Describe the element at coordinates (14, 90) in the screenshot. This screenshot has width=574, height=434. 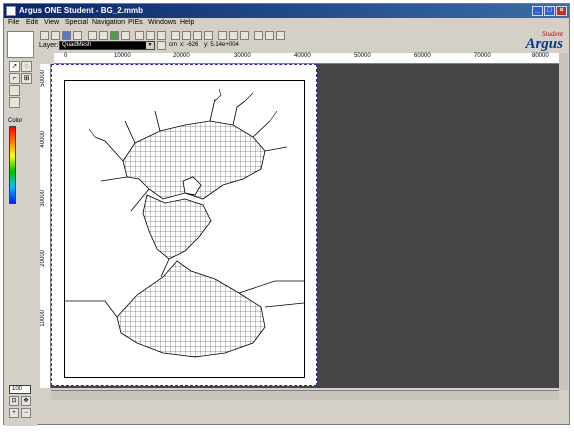
I see `move-icon` at that location.